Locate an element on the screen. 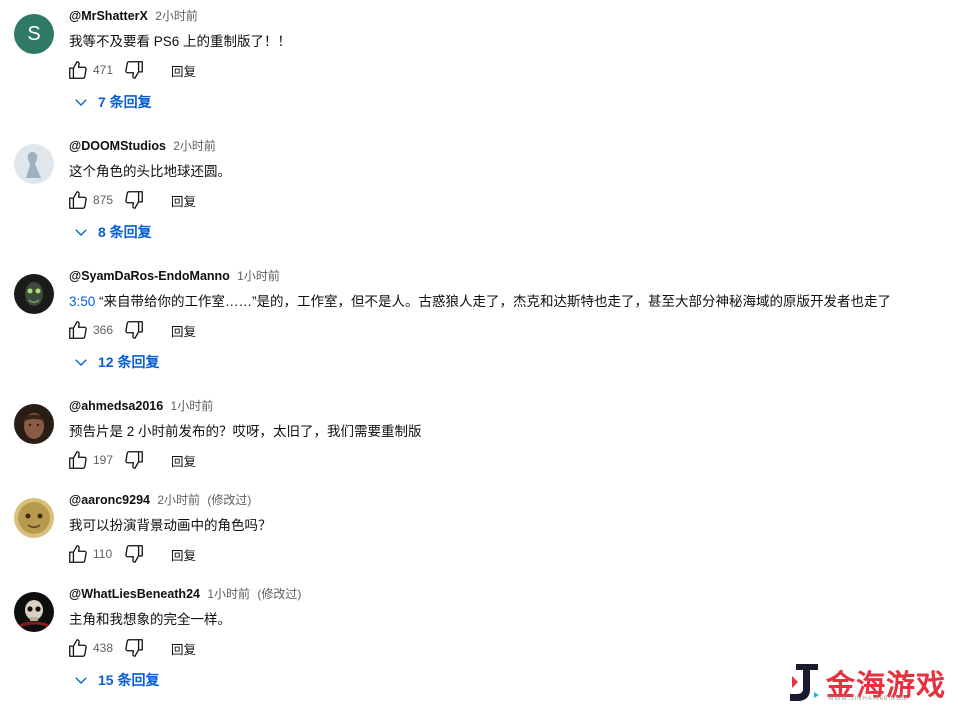  author-name: @DOOMStudios is located at coordinates (117, 146).